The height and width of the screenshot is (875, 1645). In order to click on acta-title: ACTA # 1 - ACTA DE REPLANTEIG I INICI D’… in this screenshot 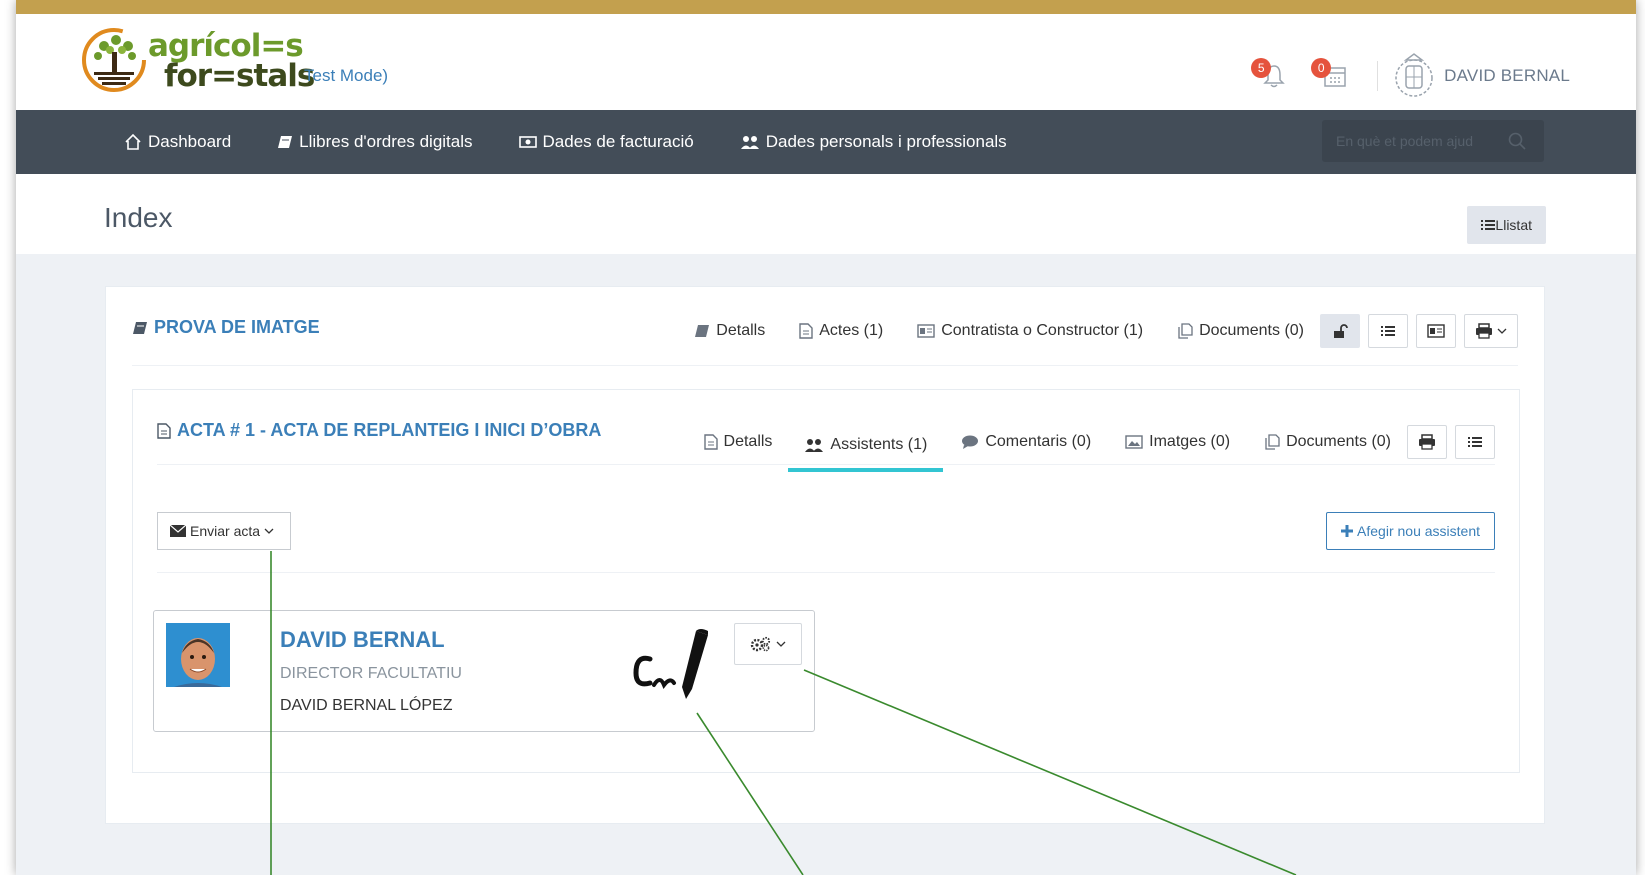, I will do `click(379, 430)`.